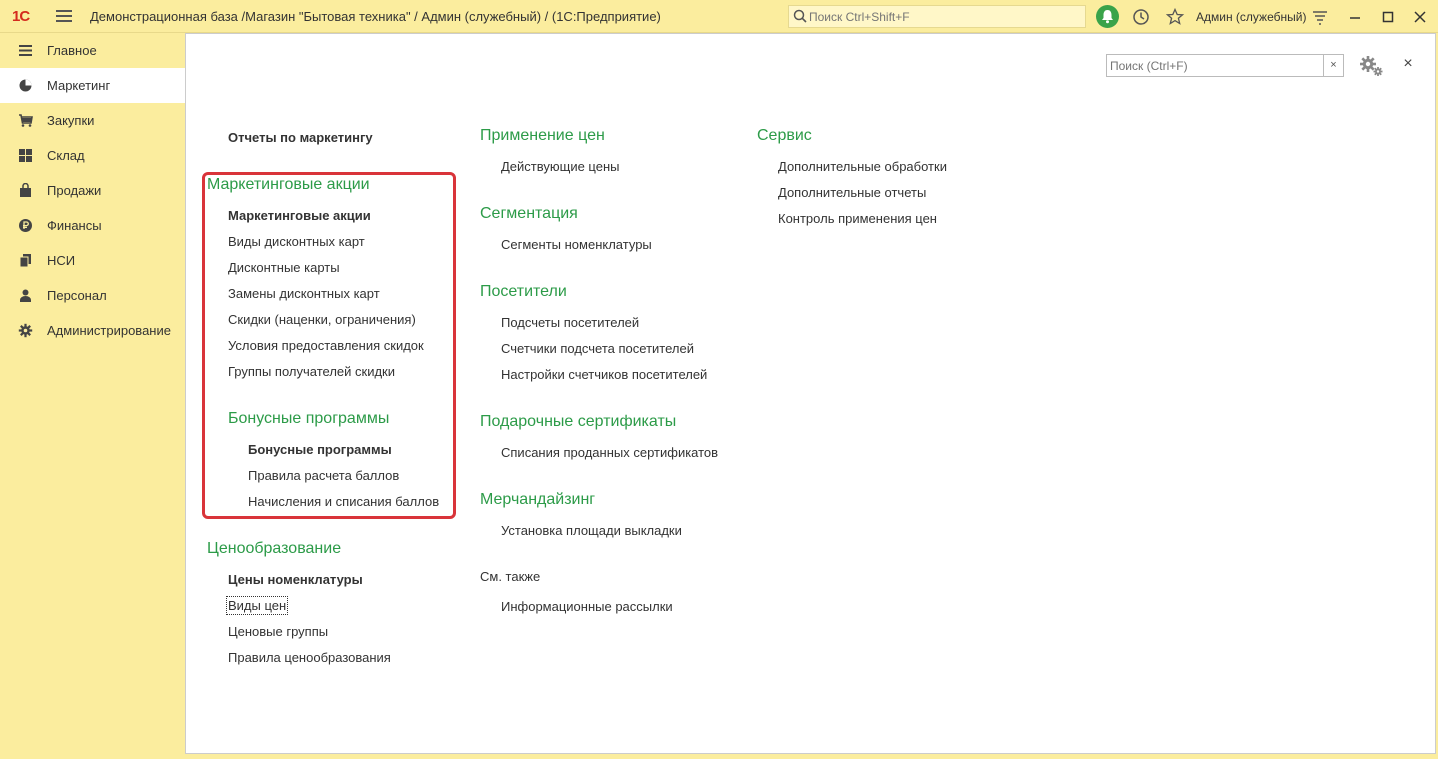 This screenshot has height=759, width=1438. I want to click on prices-link: Действующие цены, so click(560, 166).